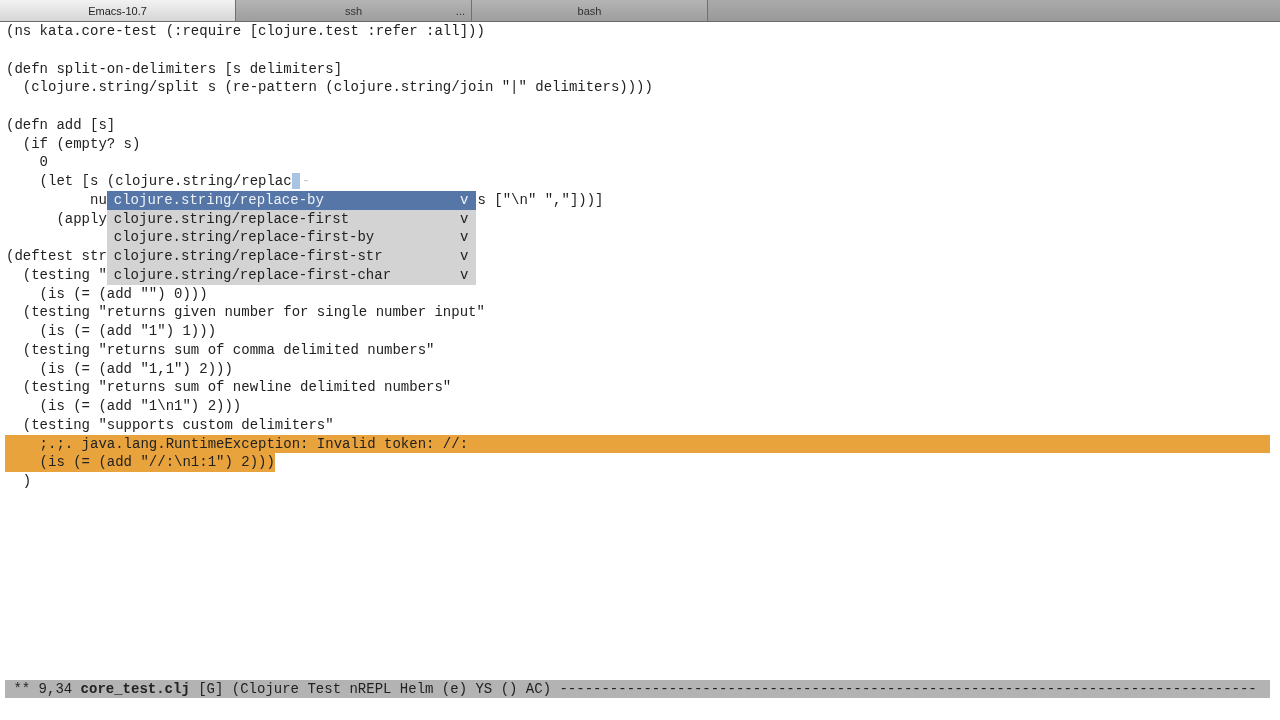  What do you see at coordinates (245, 31) in the screenshot?
I see `code-line: (ns kata.core-test (:require [clojure.test :refer :all]))` at bounding box center [245, 31].